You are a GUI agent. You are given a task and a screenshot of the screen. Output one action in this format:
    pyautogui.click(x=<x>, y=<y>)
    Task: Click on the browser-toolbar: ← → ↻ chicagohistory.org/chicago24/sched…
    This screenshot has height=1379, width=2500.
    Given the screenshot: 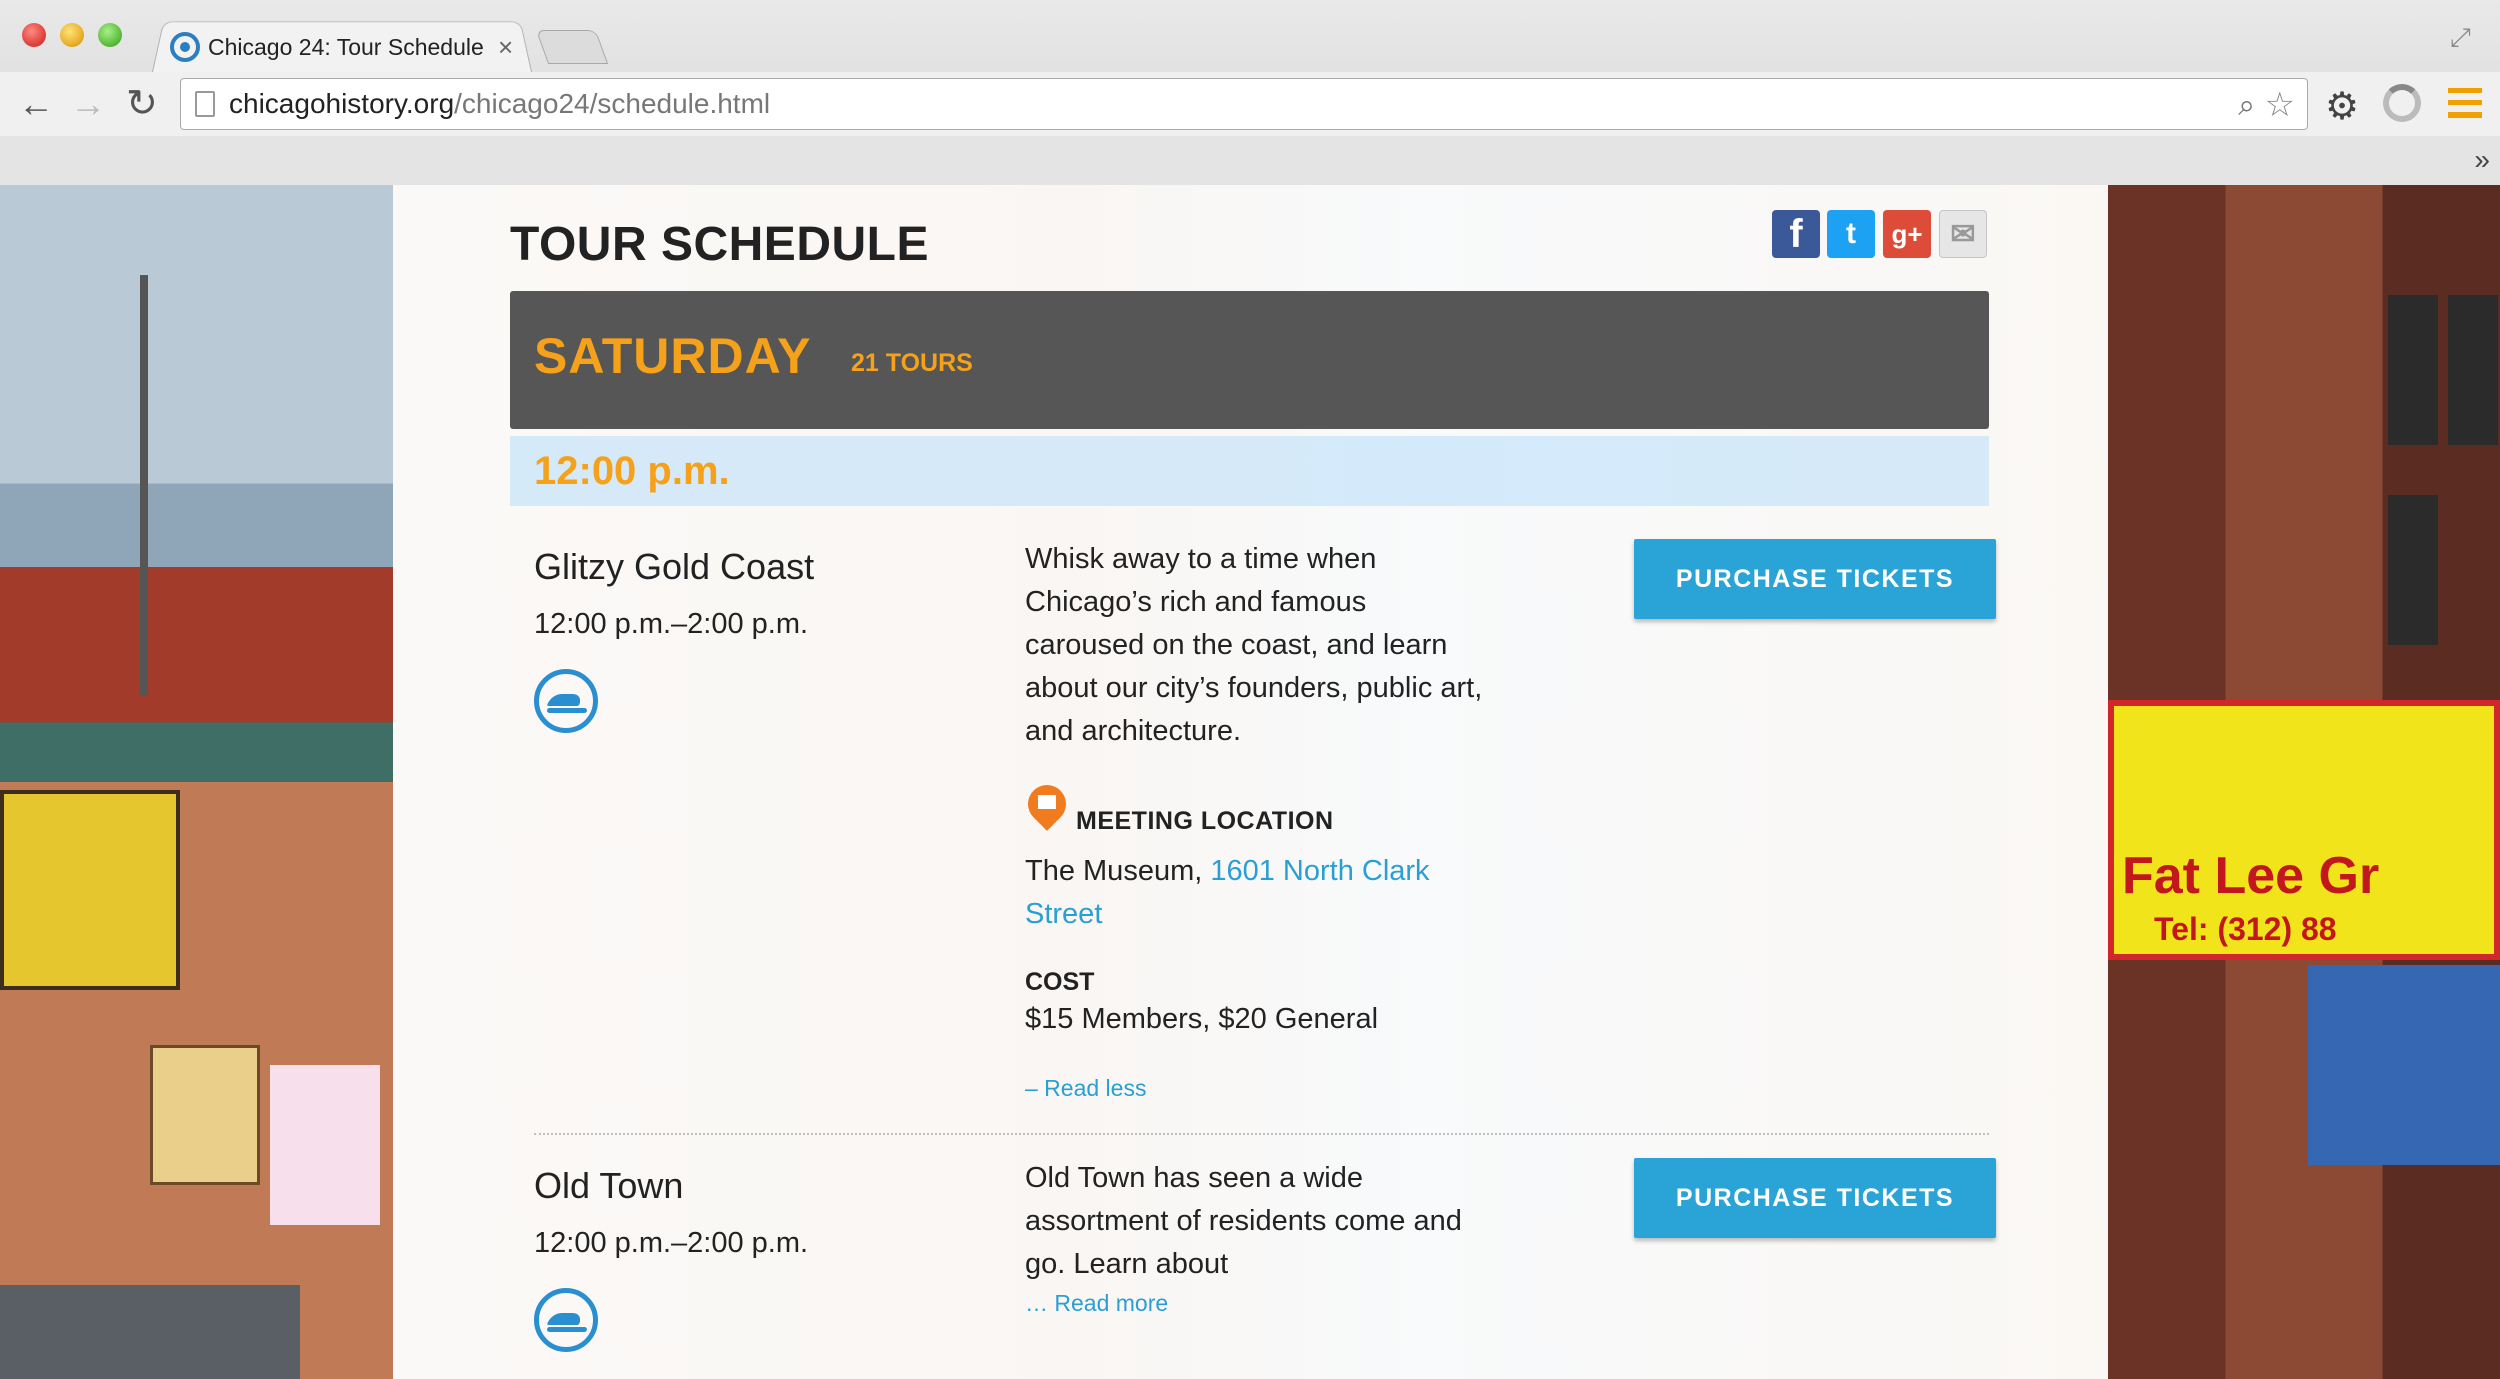 What is the action you would take?
    pyautogui.click(x=1250, y=104)
    